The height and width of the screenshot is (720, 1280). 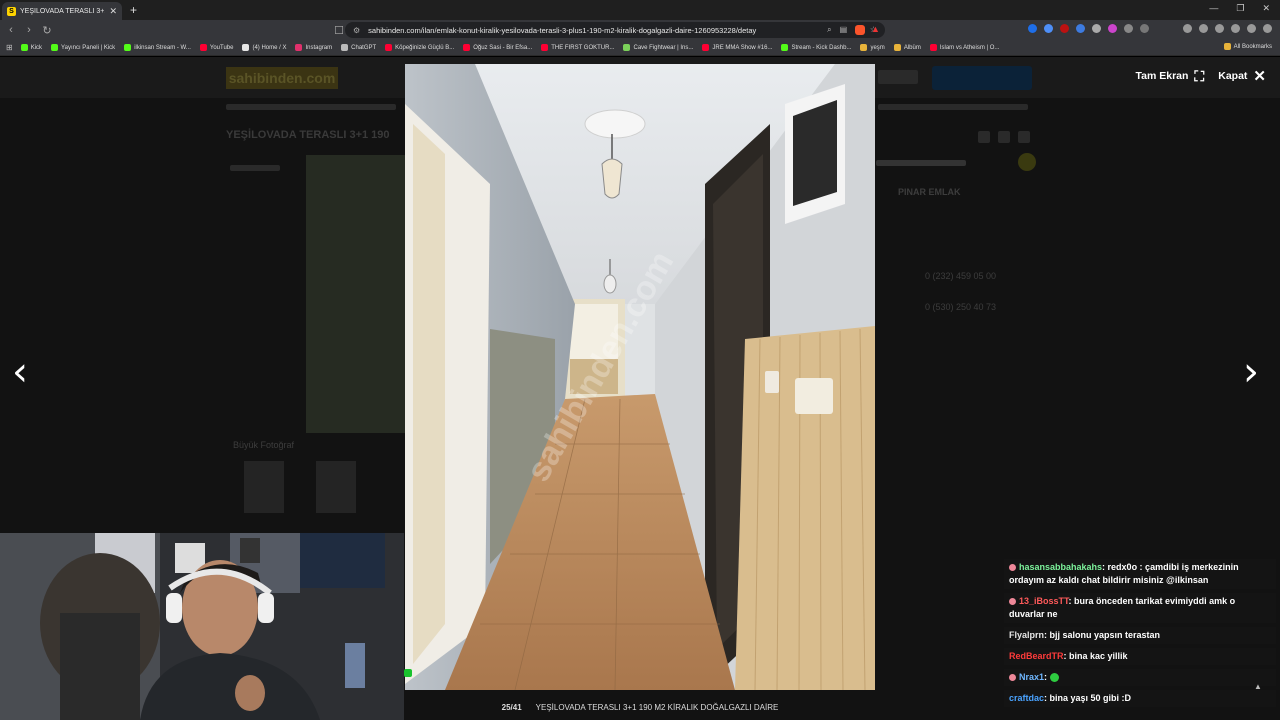 I want to click on bookmark-item: yeşm, so click(x=872, y=47).